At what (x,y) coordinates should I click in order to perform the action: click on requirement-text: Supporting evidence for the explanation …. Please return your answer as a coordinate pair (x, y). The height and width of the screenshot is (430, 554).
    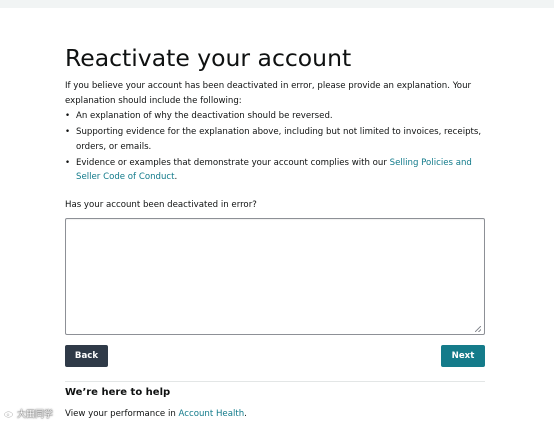
    Looking at the image, I should click on (279, 139).